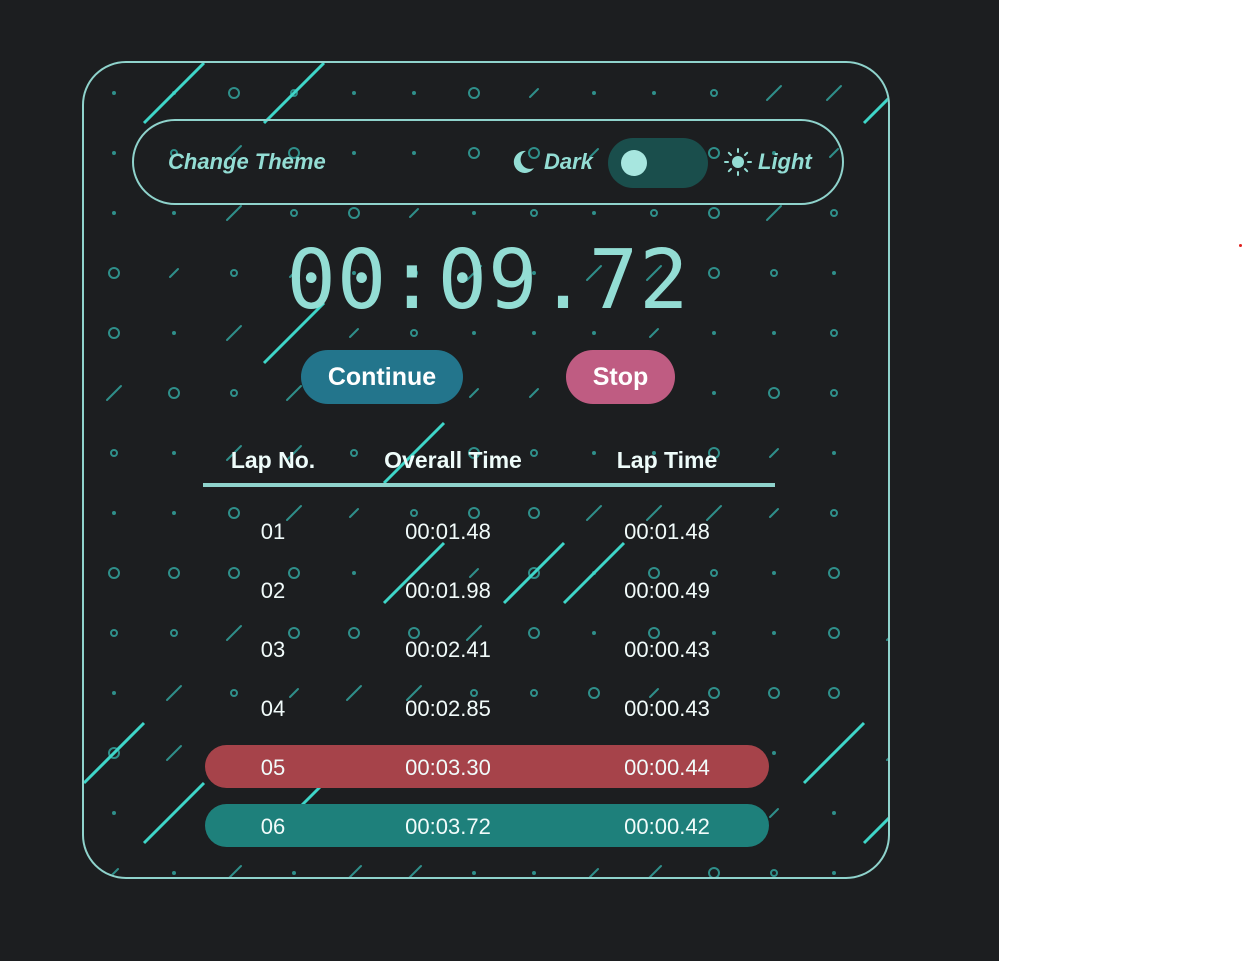 This screenshot has width=1245, height=961. What do you see at coordinates (667, 460) in the screenshot?
I see `header-lap-time: Lap Time` at bounding box center [667, 460].